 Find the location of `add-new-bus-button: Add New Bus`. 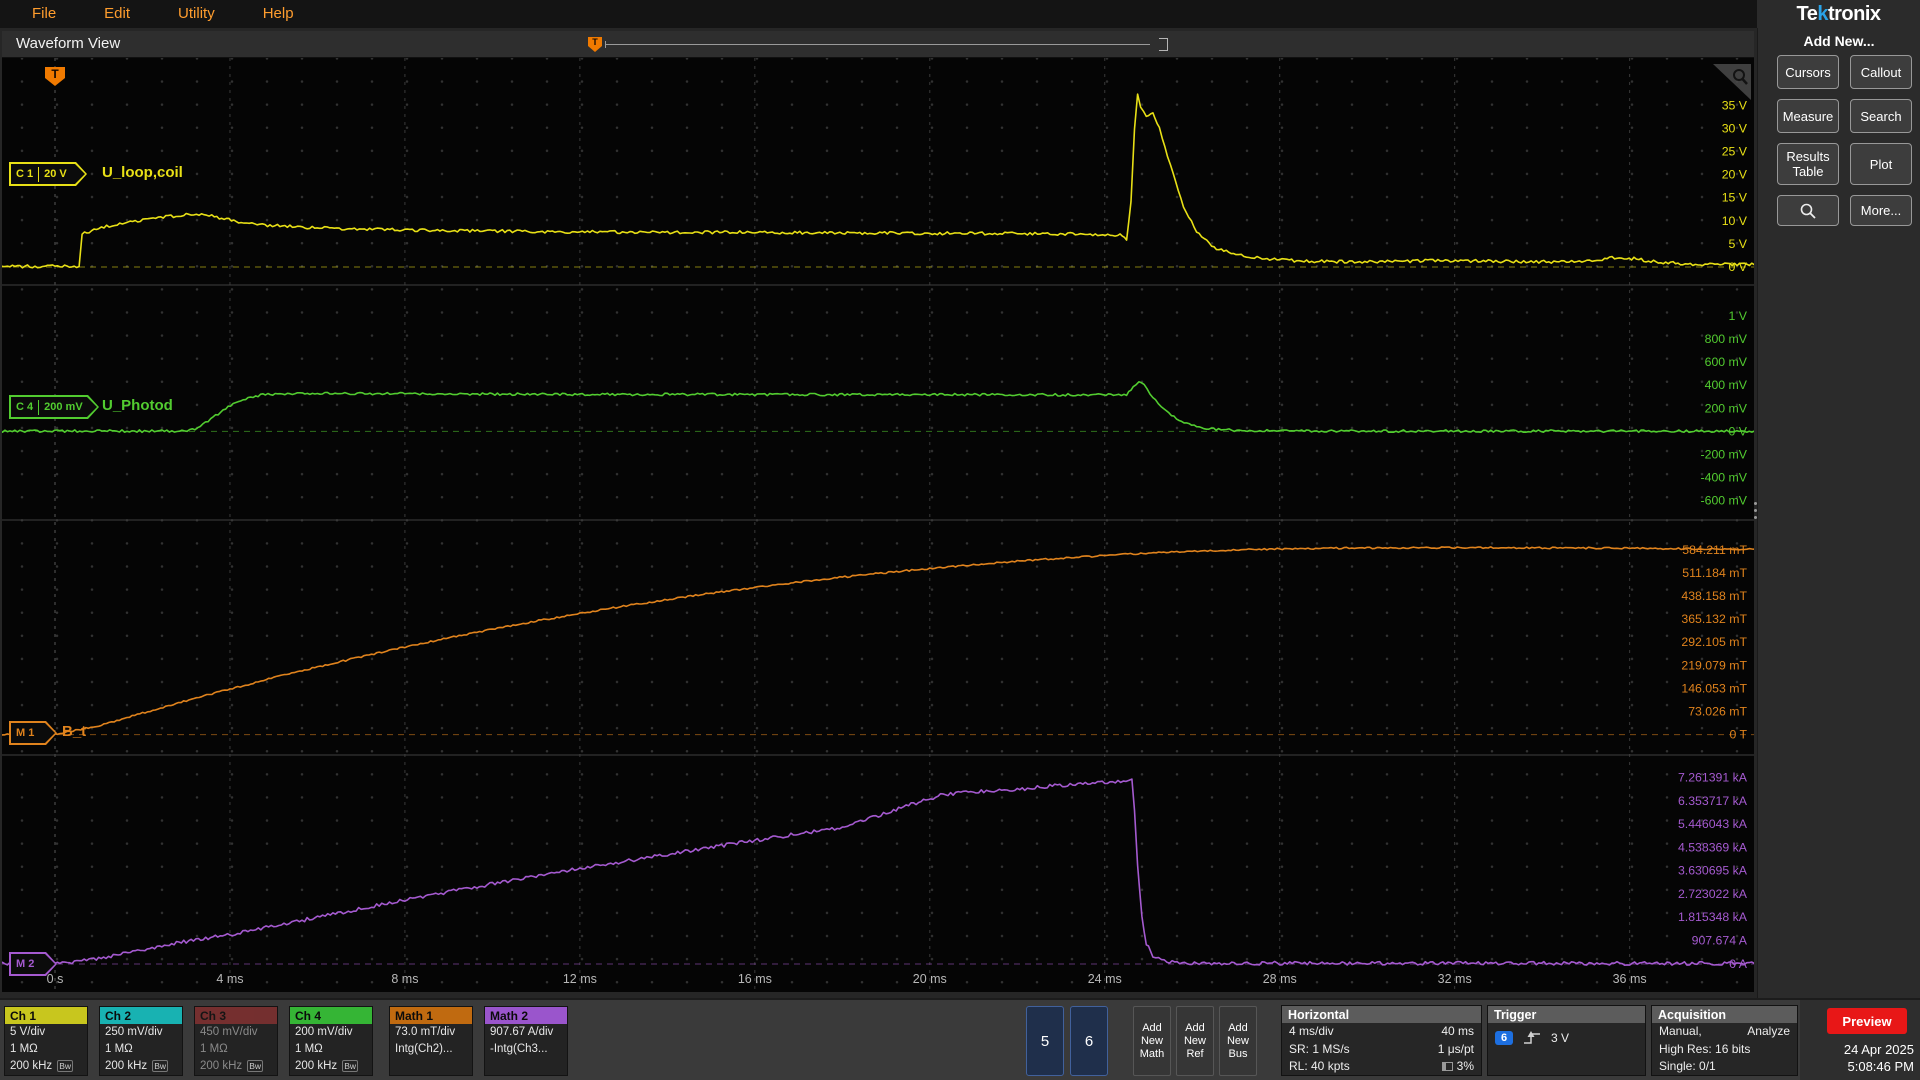

add-new-bus-button: Add New Bus is located at coordinates (1238, 1041).